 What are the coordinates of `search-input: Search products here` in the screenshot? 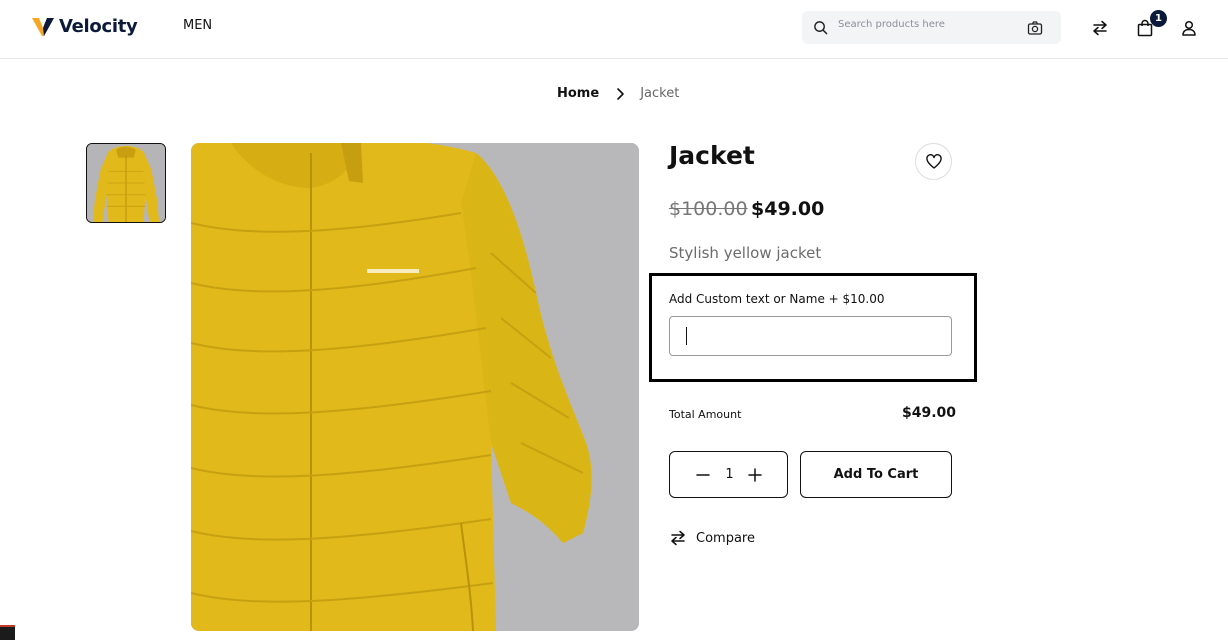 It's located at (891, 24).